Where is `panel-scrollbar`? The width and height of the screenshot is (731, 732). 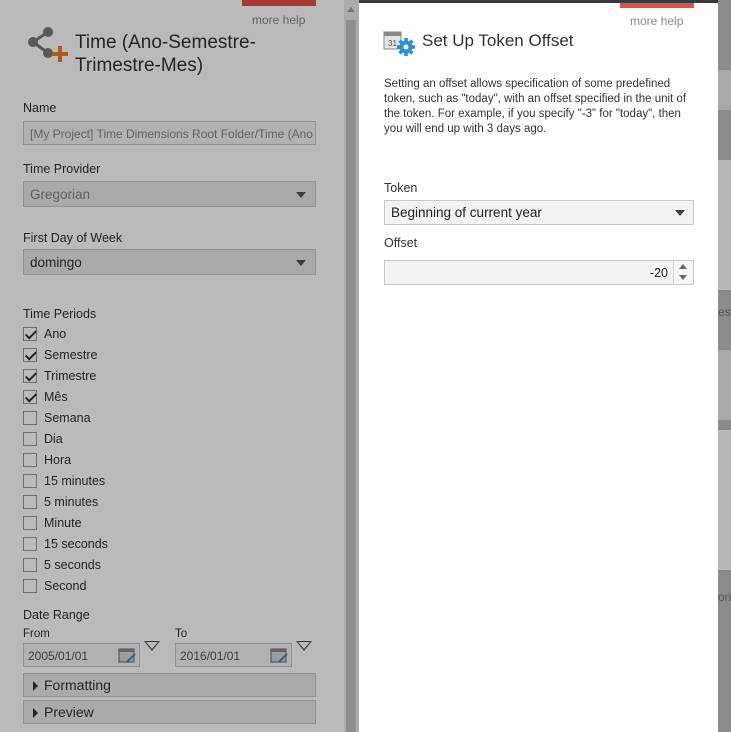 panel-scrollbar is located at coordinates (351, 366).